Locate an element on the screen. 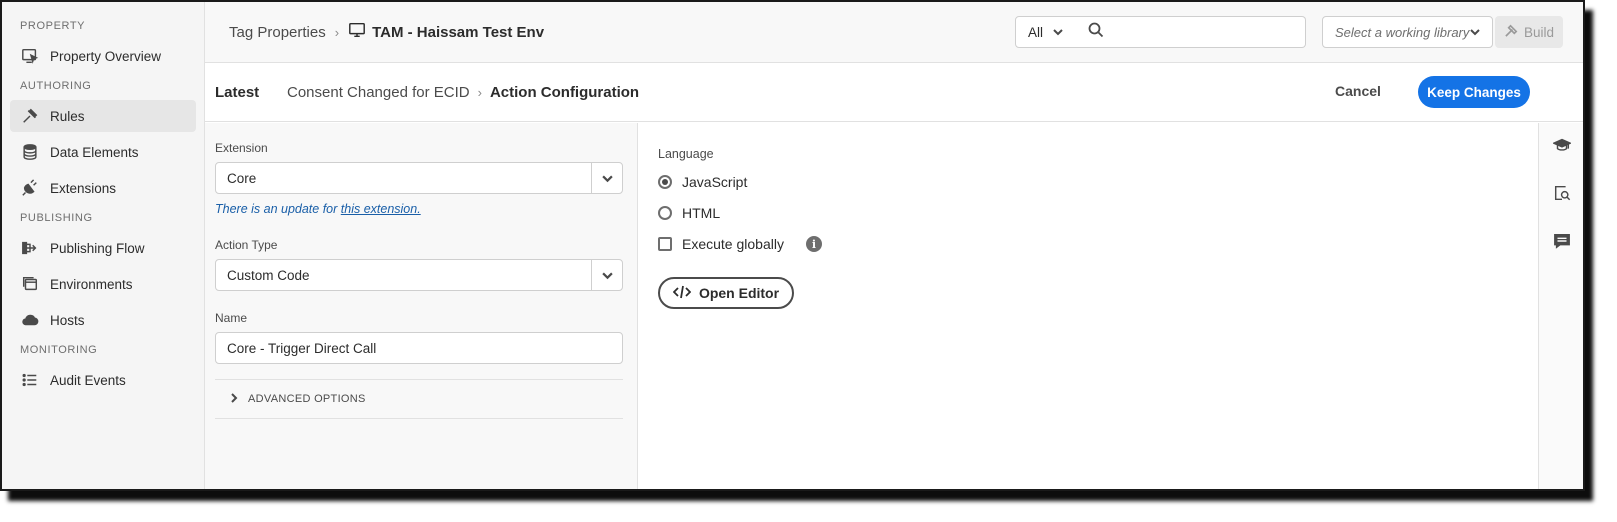 This screenshot has width=1617, height=522. sidebar-section-authoring: AUTHORING is located at coordinates (56, 86).